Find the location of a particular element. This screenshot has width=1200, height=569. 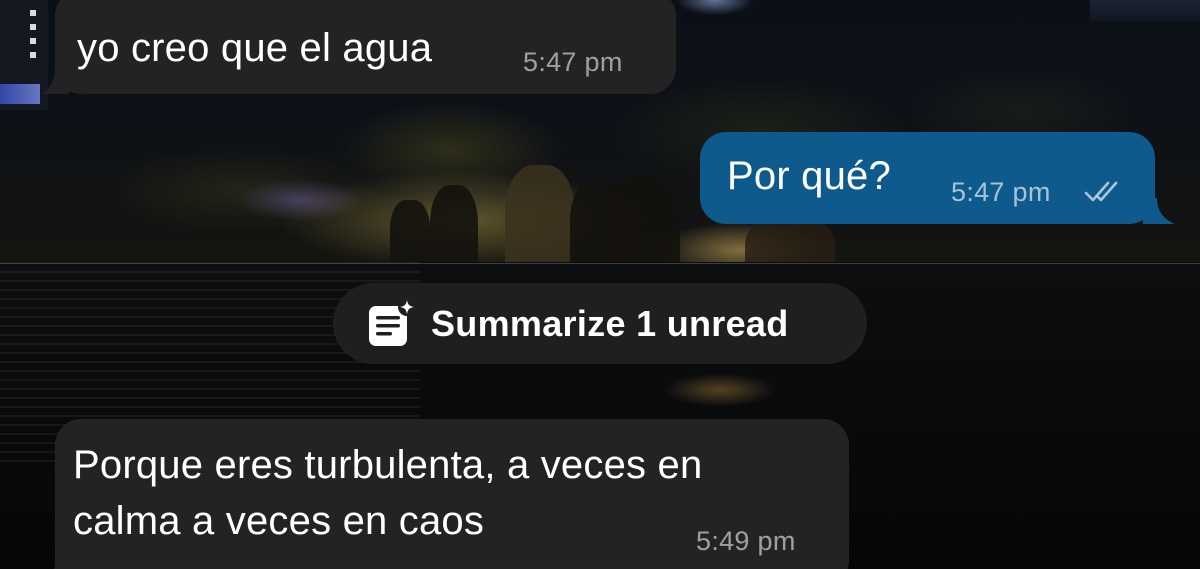

message-bubble-outgoing: Por qué? 5:47 pm is located at coordinates (937, 178).